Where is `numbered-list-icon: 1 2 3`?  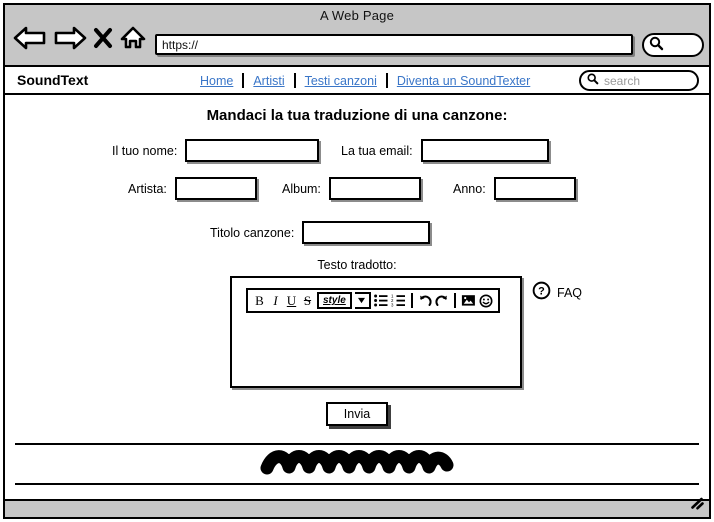 numbered-list-icon: 1 2 3 is located at coordinates (398, 300).